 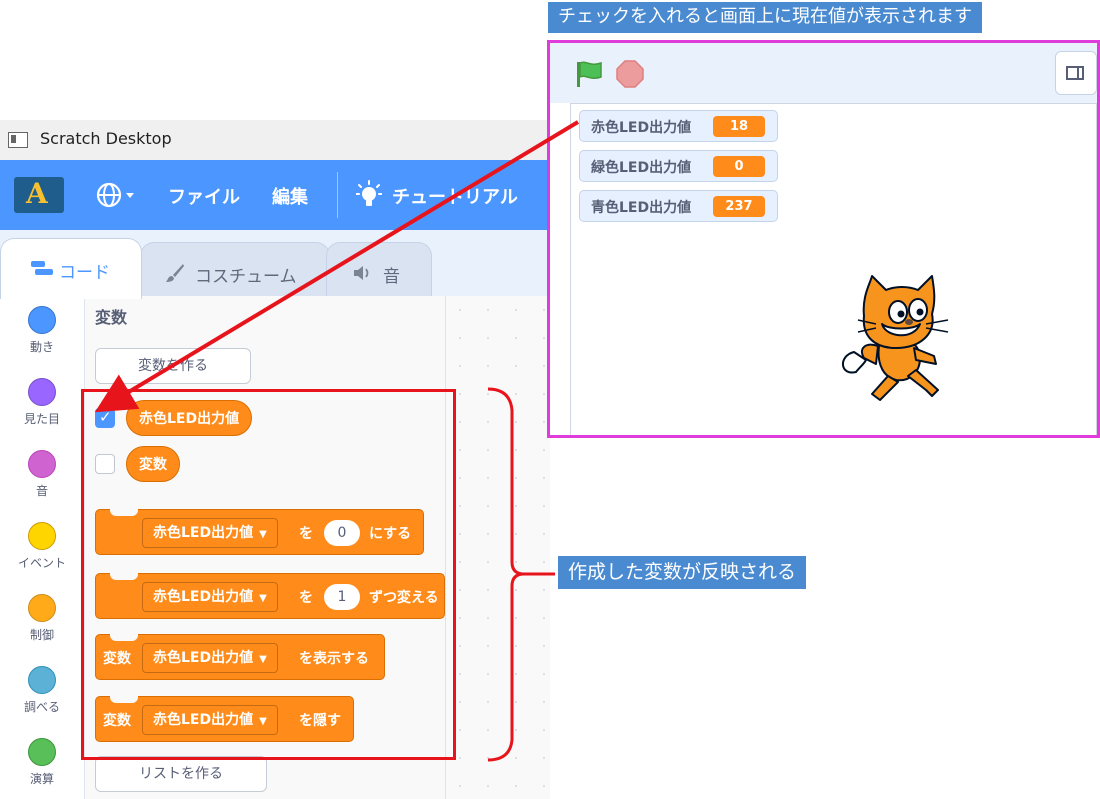 I want to click on category-label: 音, so click(x=41, y=491).